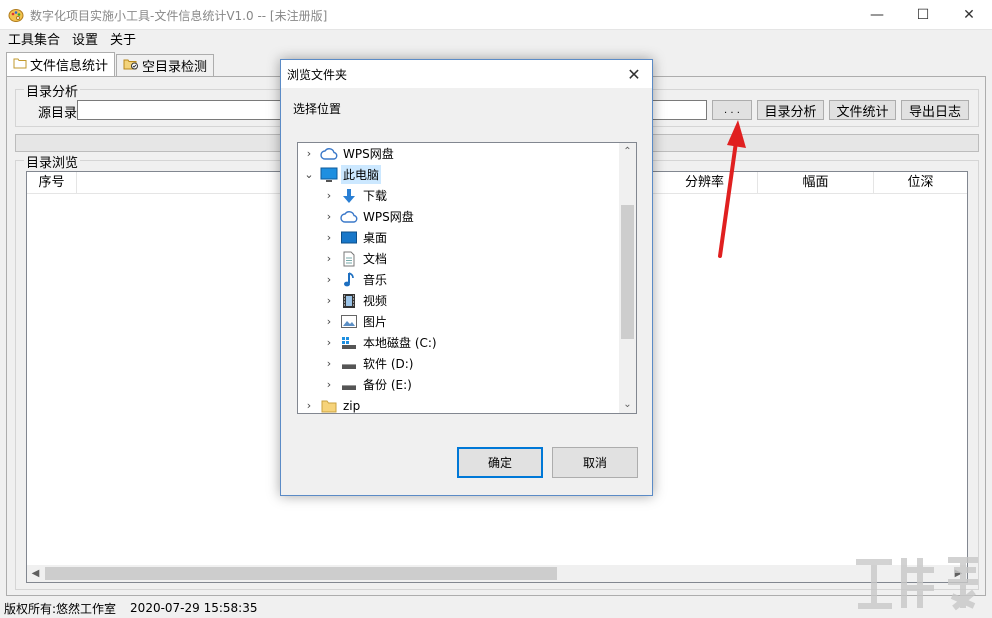 The width and height of the screenshot is (992, 618). Describe the element at coordinates (85, 41) in the screenshot. I see `menu-settings: 设置` at that location.